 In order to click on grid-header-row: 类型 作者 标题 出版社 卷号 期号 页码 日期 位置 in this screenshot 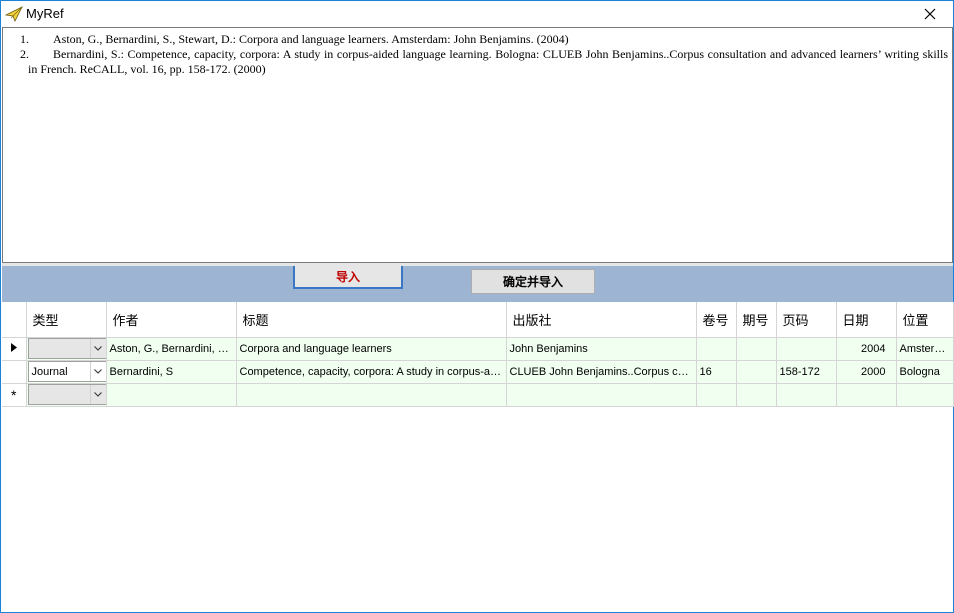, I will do `click(478, 320)`.